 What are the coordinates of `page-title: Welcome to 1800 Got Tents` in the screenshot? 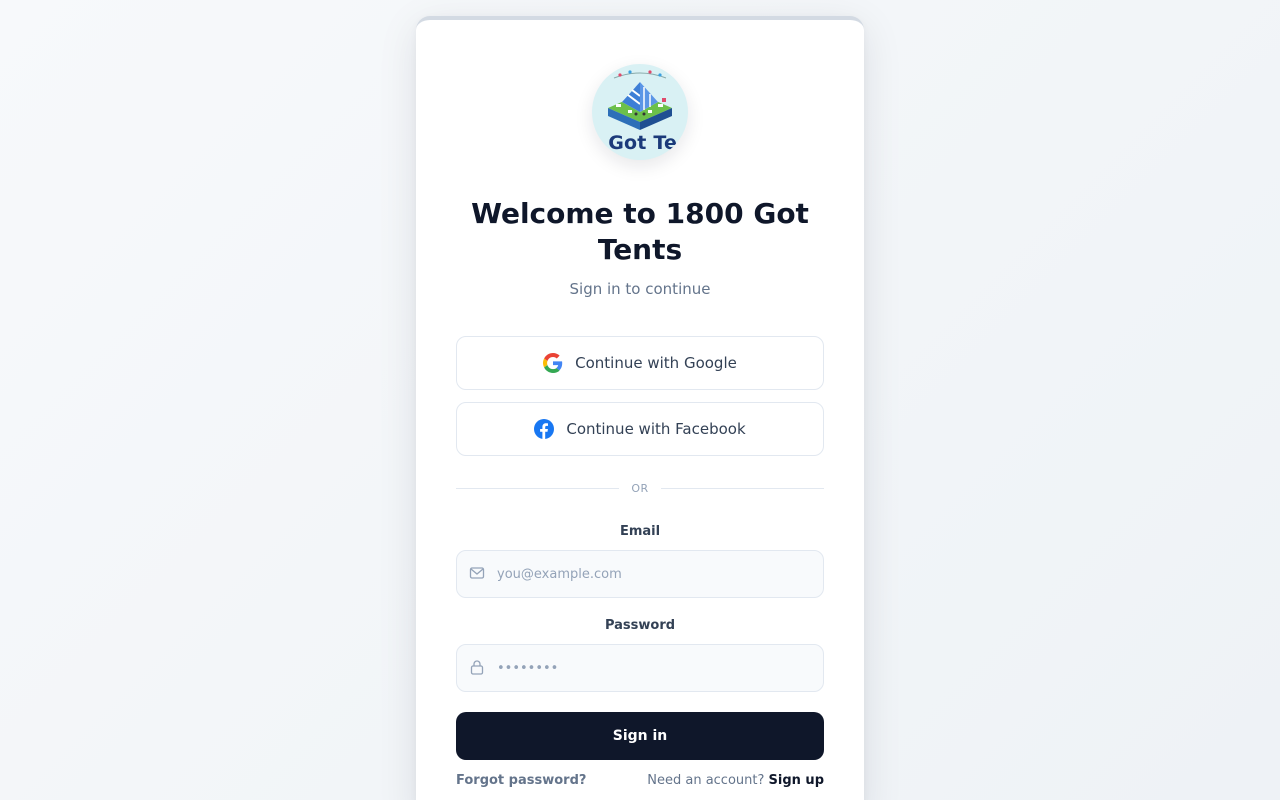 It's located at (640, 231).